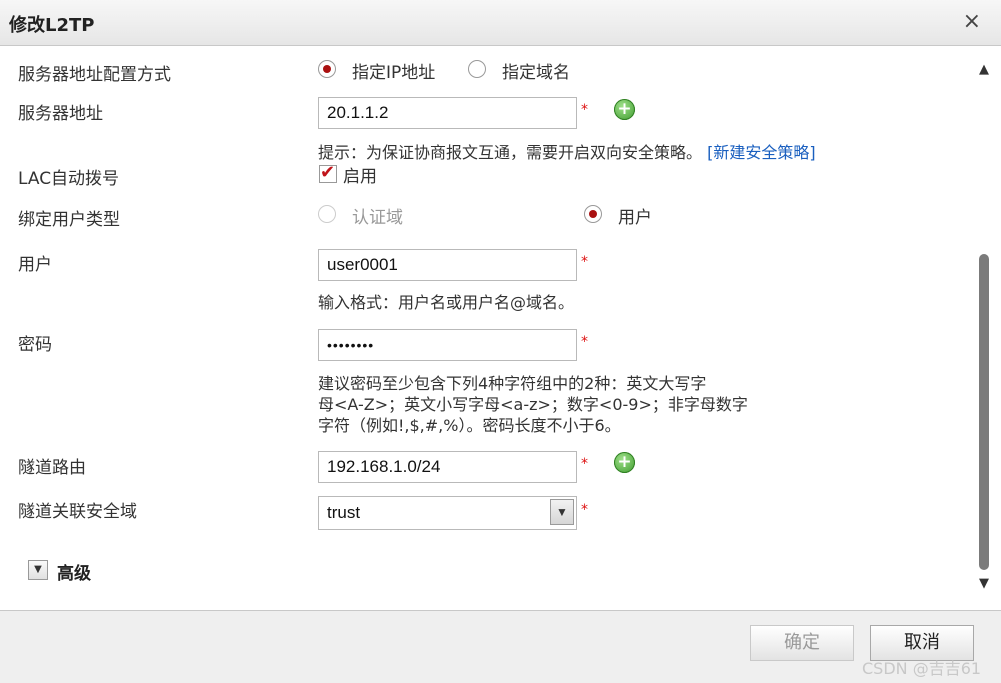 This screenshot has width=1001, height=683. I want to click on lac-dial-label: LAC自动拨号, so click(69, 179).